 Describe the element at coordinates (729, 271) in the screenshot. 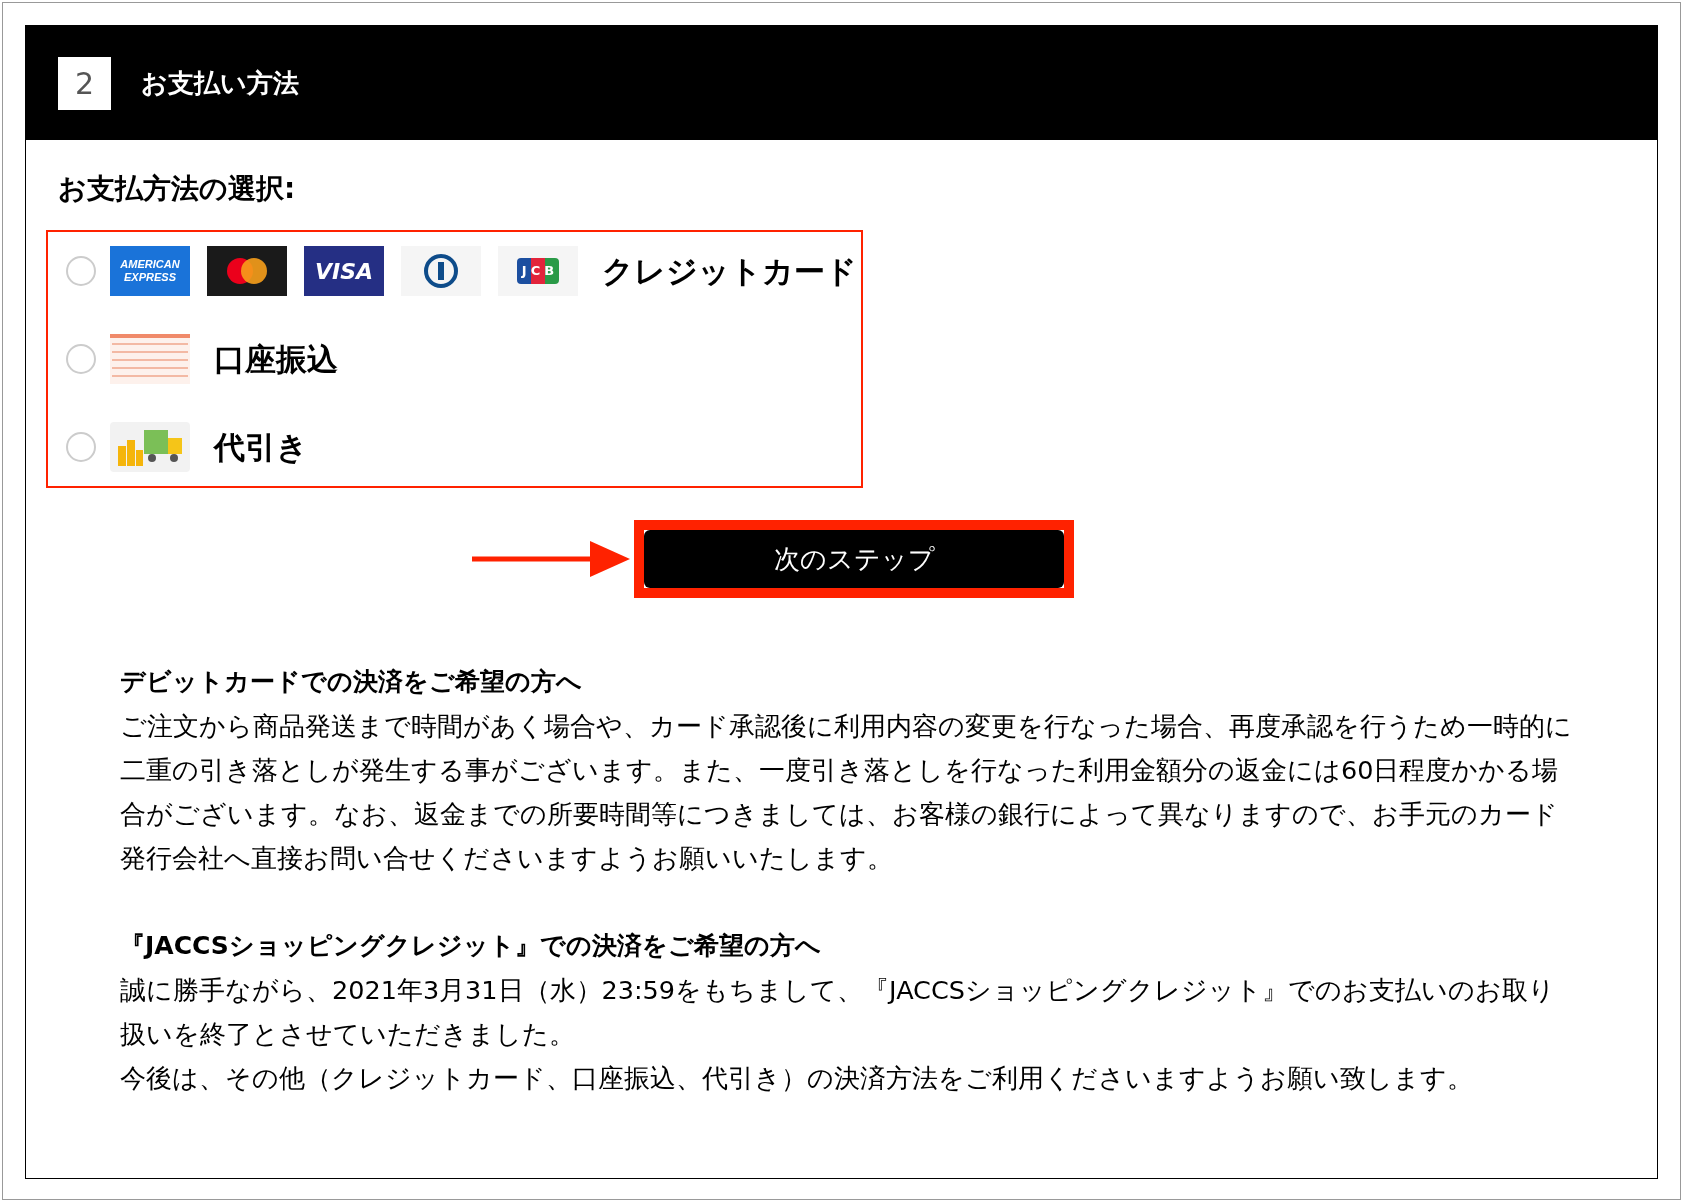

I see `option-label: クレジットカード` at that location.